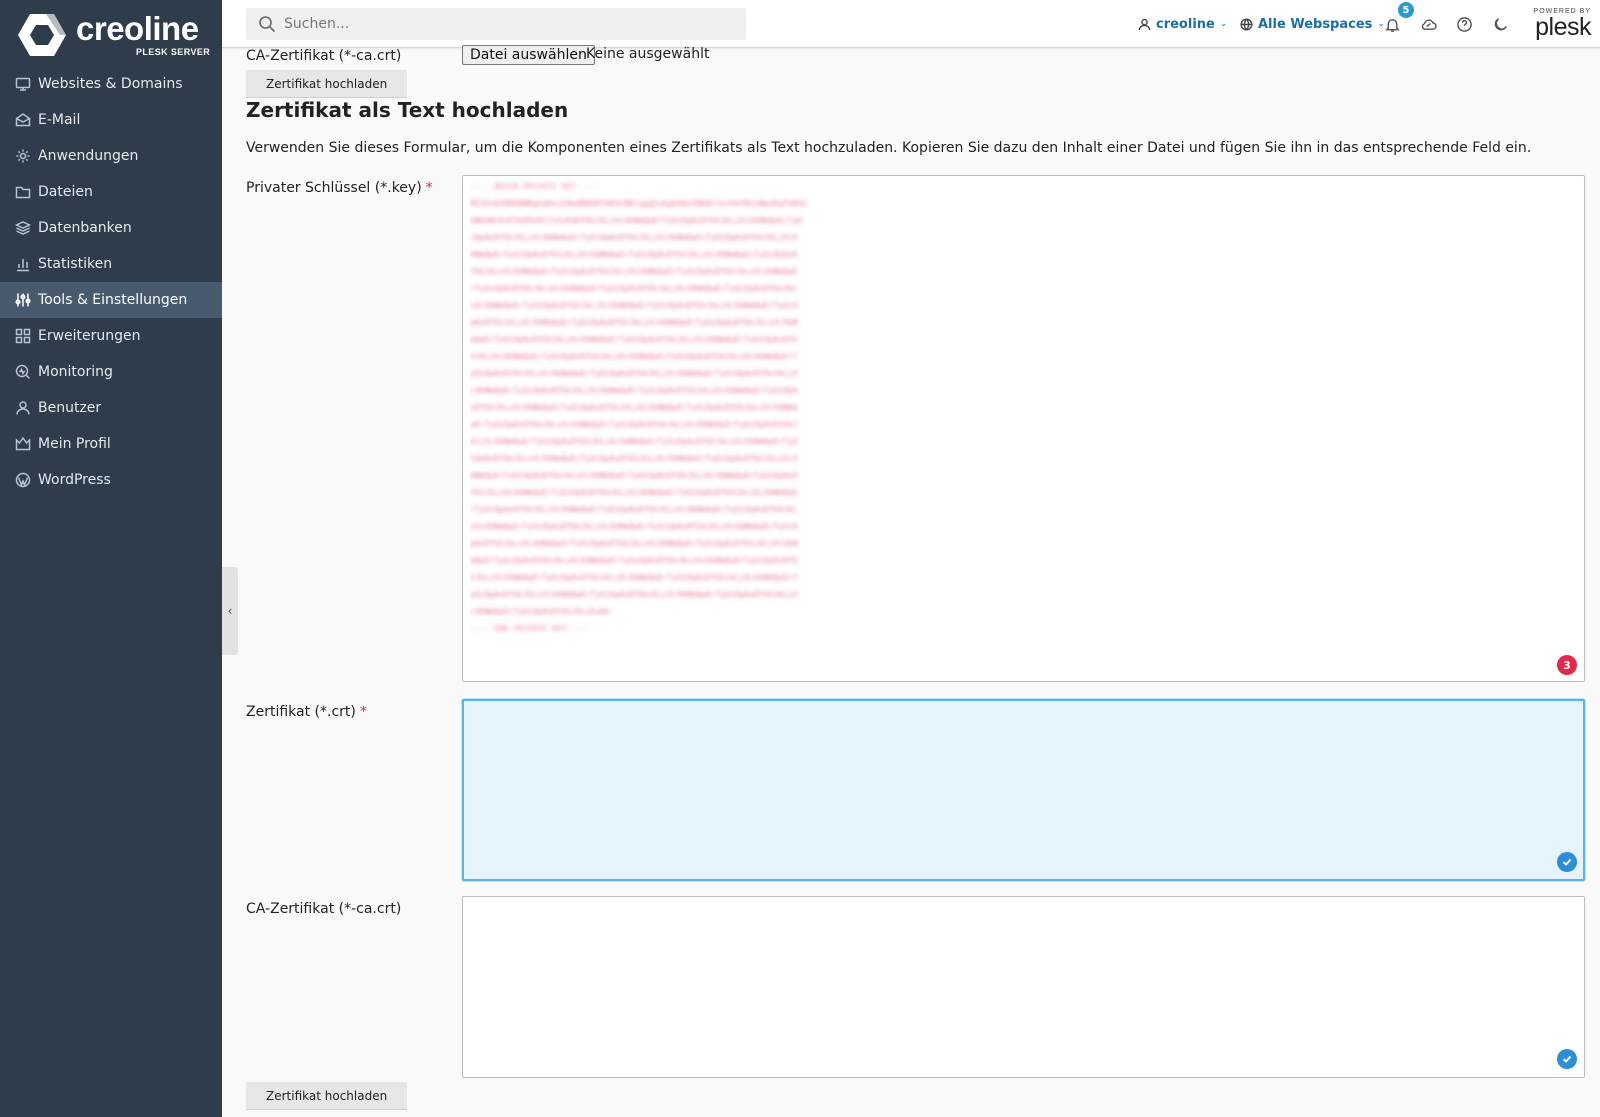 Image resolution: width=1600 pixels, height=1117 pixels. Describe the element at coordinates (528, 55) in the screenshot. I see `choose-file-button: Datei auswählen` at that location.